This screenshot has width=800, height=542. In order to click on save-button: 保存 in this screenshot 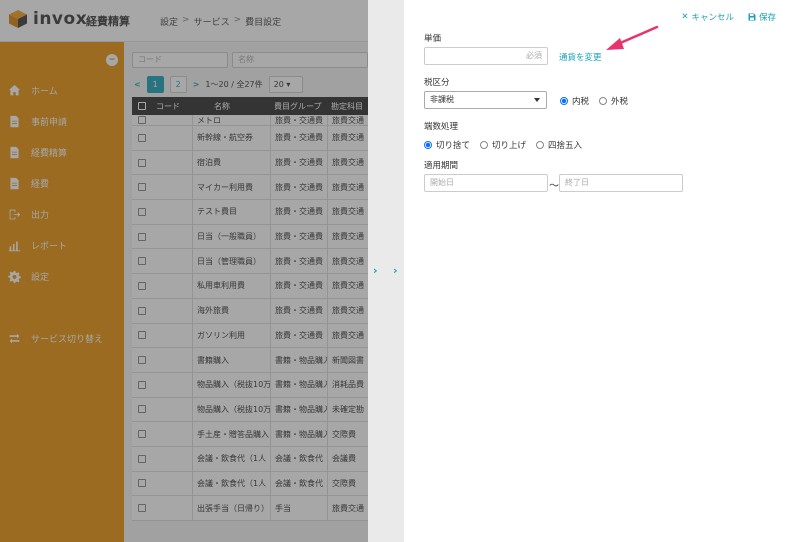, I will do `click(762, 17)`.